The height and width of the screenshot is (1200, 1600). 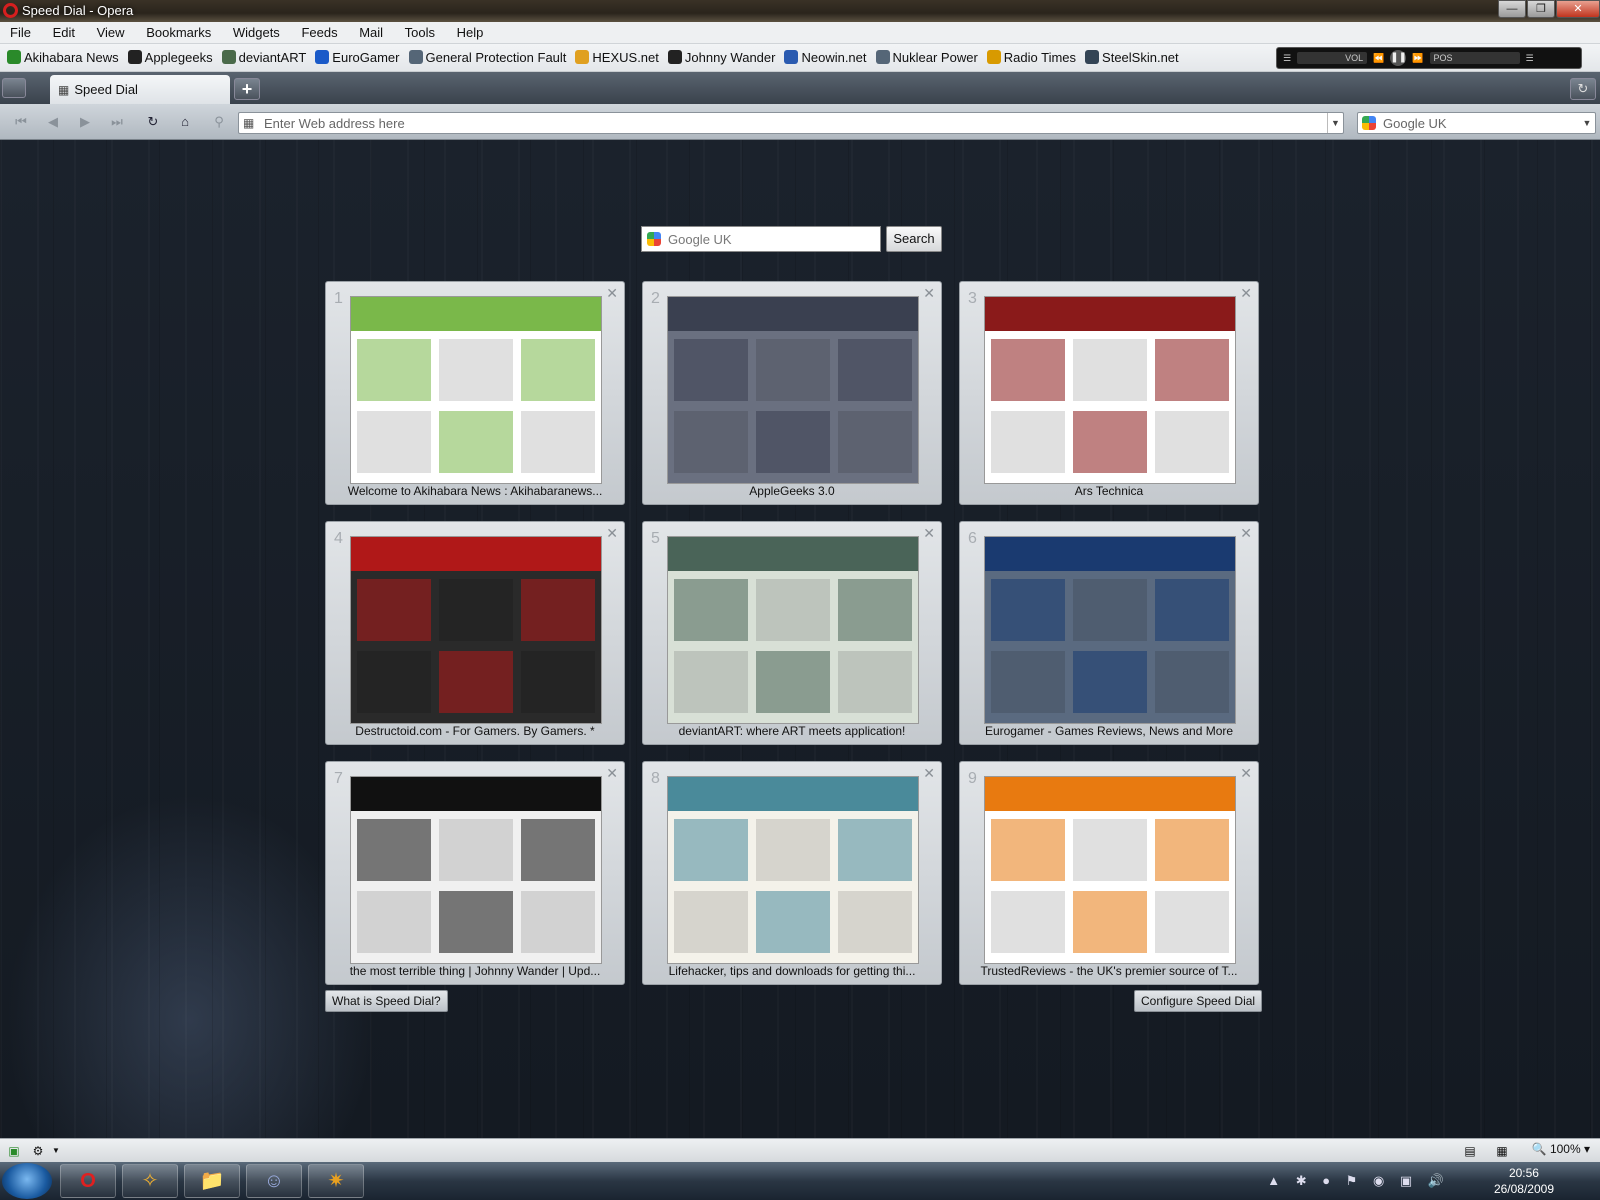 I want to click on fast-forward-icon: ⏭, so click(x=117, y=122).